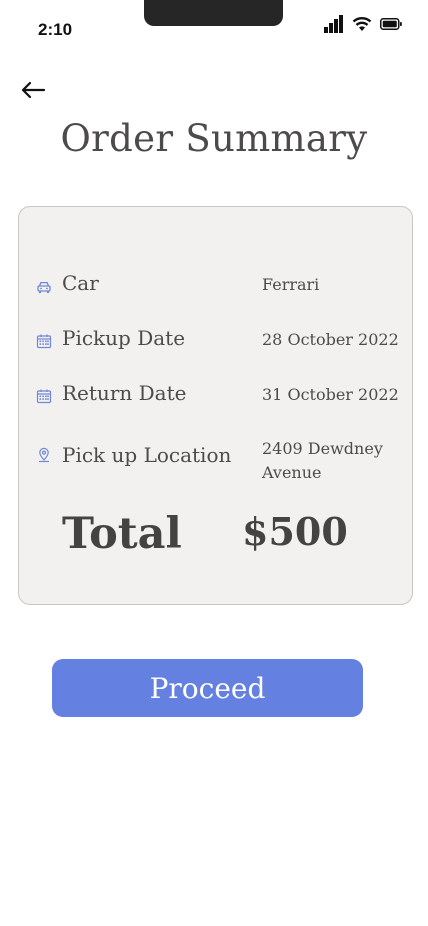  What do you see at coordinates (207, 688) in the screenshot?
I see `proceed-button: Proceed` at bounding box center [207, 688].